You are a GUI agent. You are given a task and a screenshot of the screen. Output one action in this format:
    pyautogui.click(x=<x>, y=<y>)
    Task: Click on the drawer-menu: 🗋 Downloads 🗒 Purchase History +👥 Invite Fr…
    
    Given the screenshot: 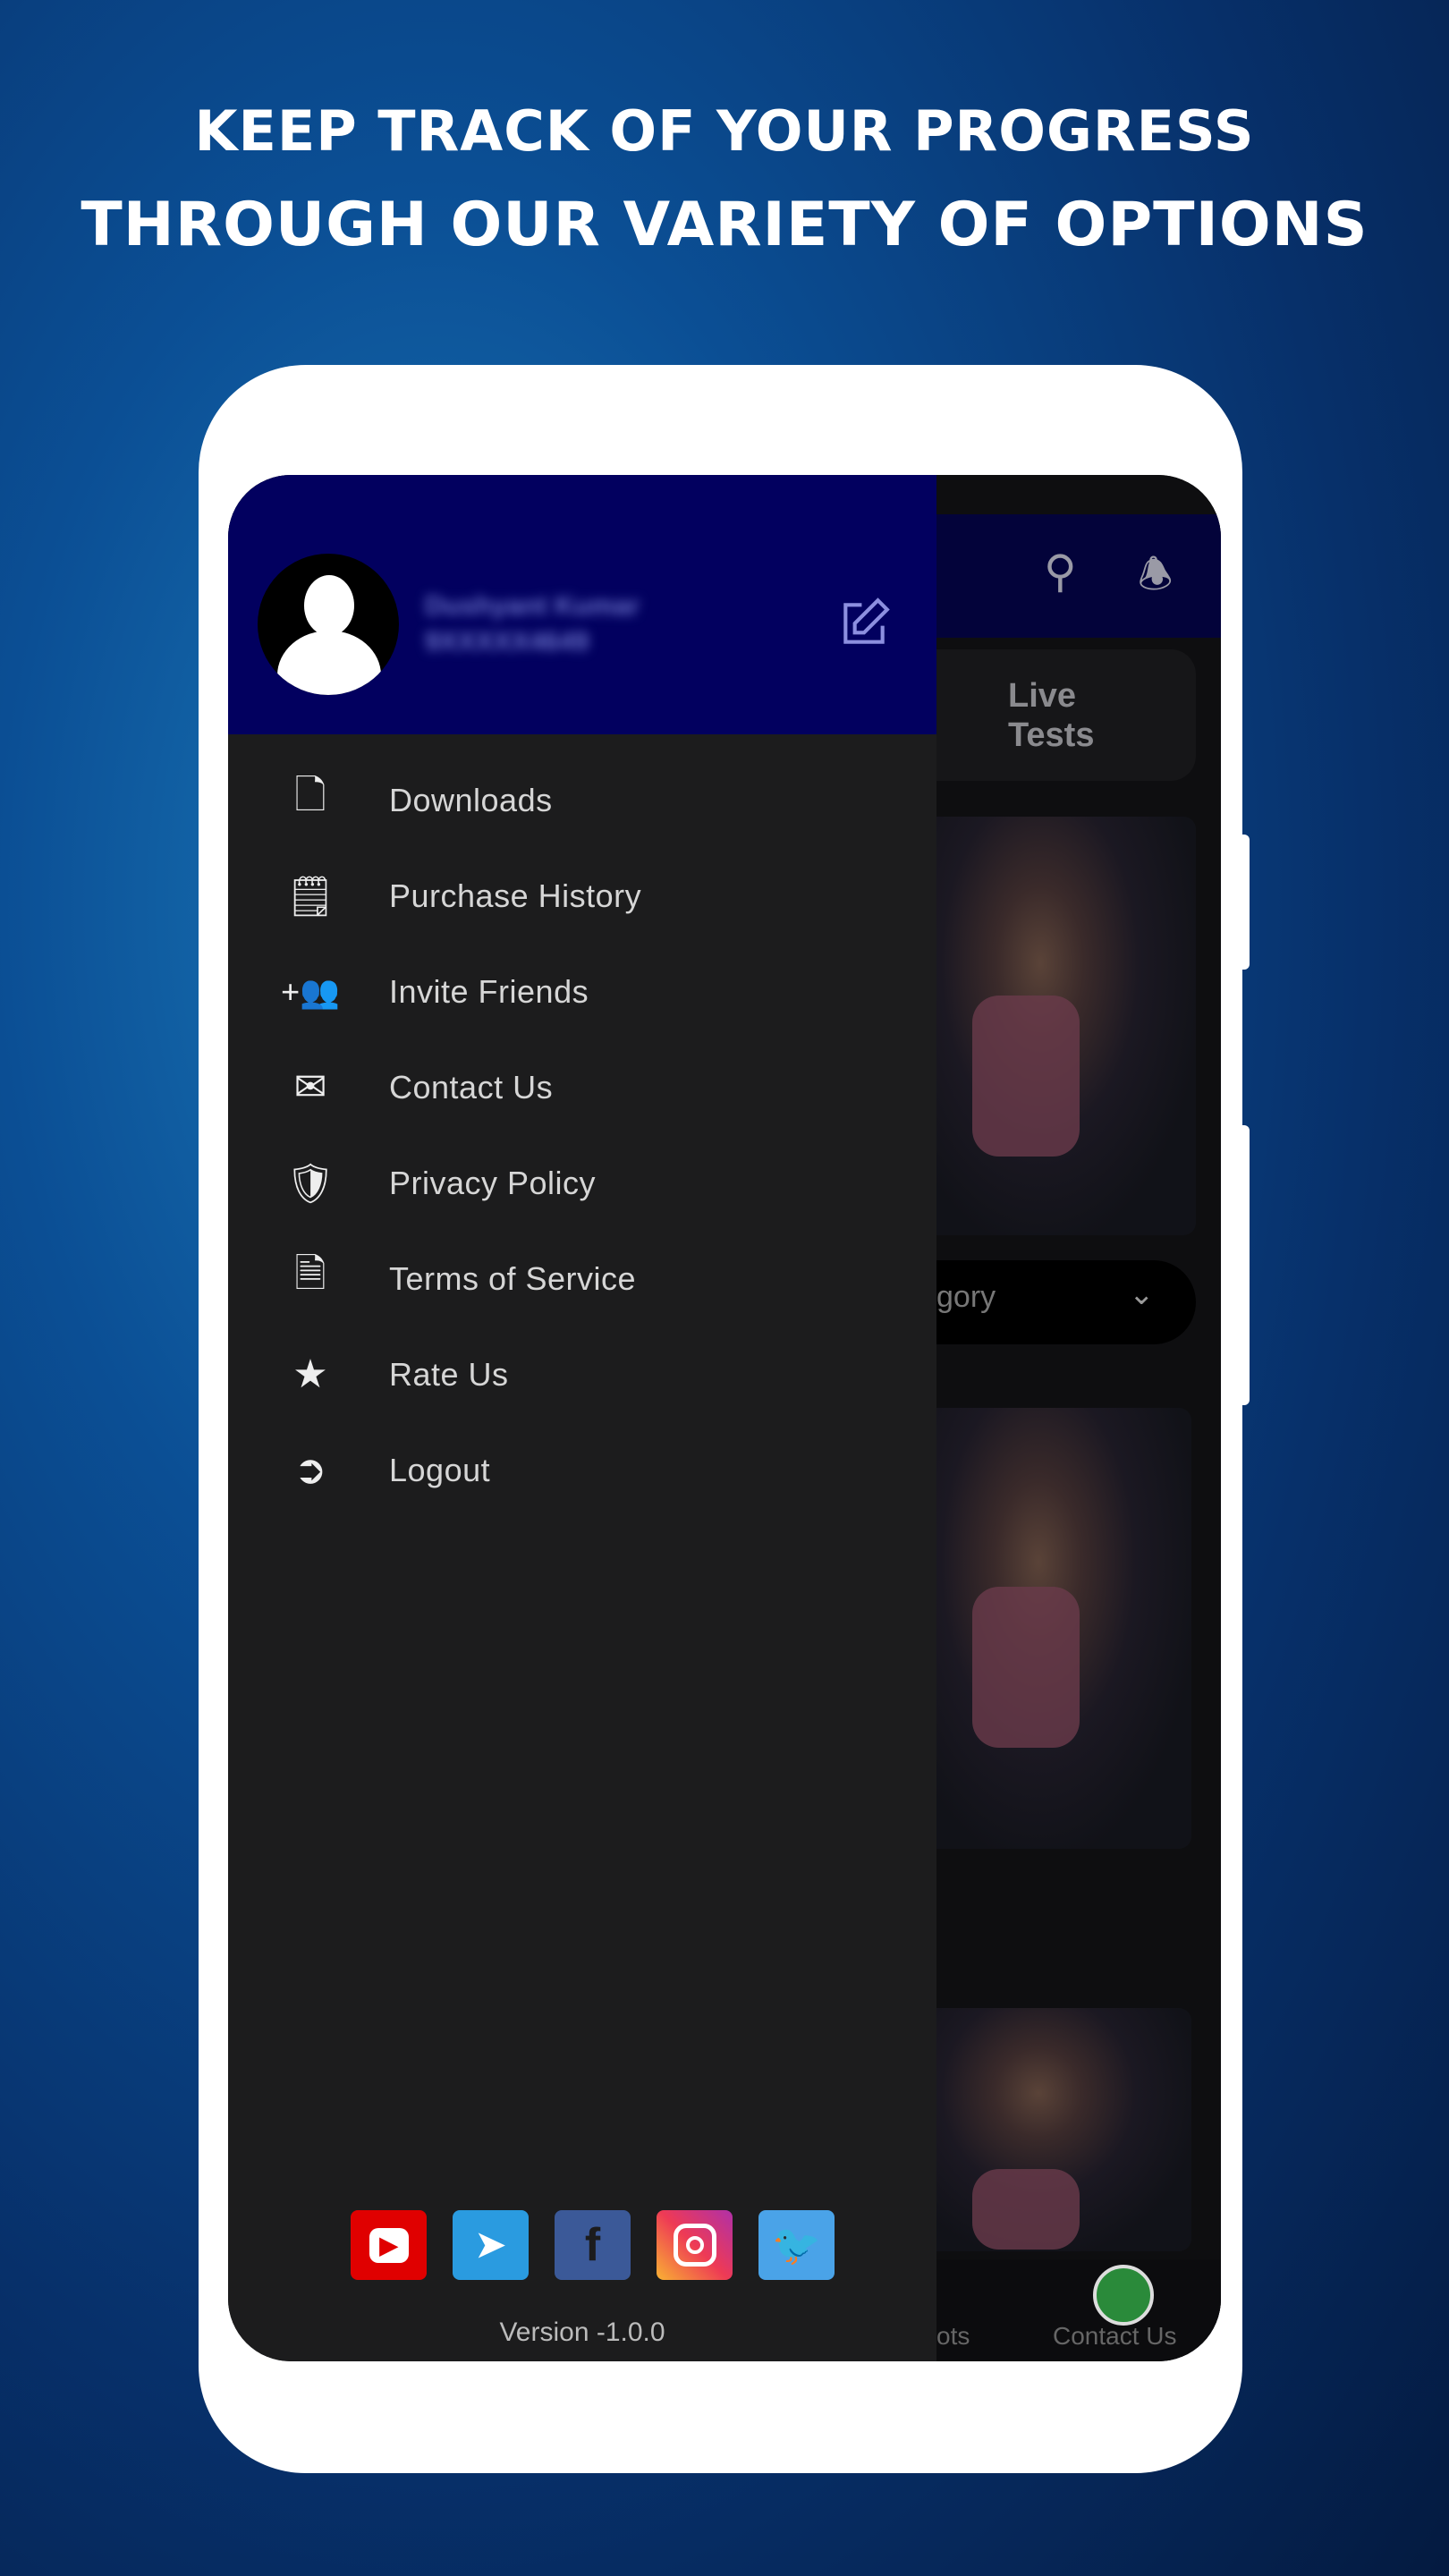 What is the action you would take?
    pyautogui.click(x=582, y=1135)
    